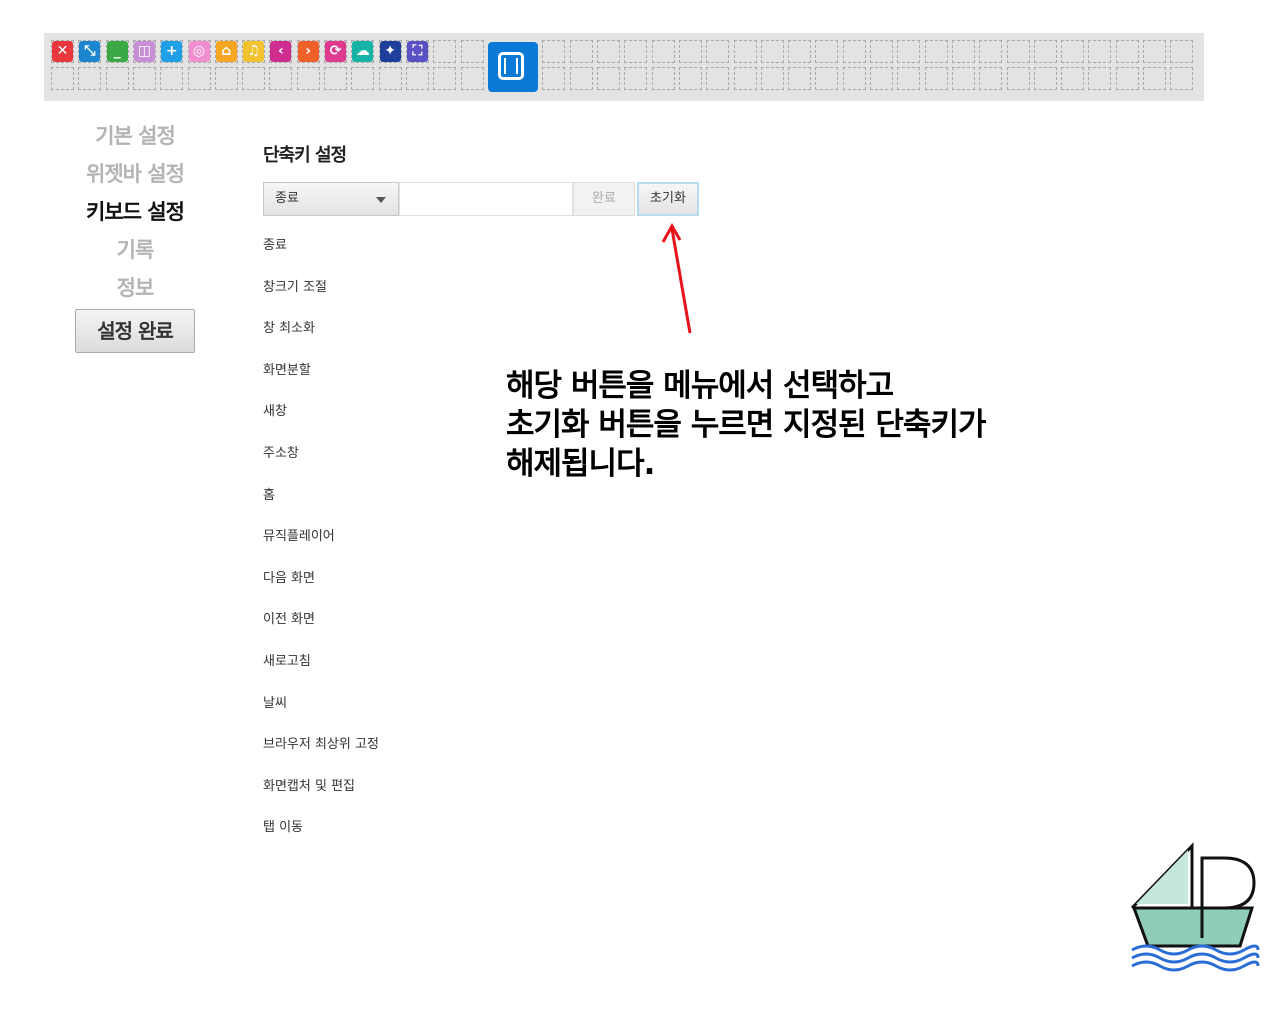 The width and height of the screenshot is (1280, 1024). Describe the element at coordinates (254, 51) in the screenshot. I see `music-player-icon: ♫` at that location.